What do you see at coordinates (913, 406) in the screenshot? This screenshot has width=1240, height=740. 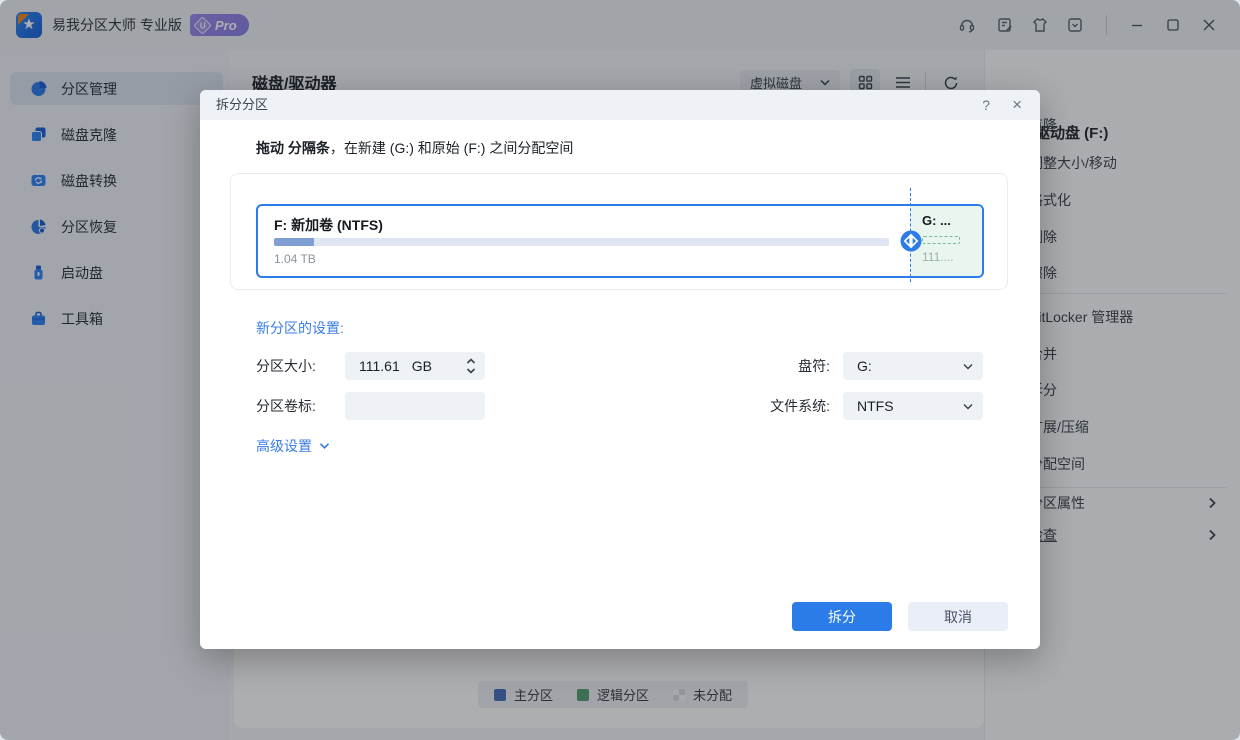 I see `file-system-select: NTFS` at bounding box center [913, 406].